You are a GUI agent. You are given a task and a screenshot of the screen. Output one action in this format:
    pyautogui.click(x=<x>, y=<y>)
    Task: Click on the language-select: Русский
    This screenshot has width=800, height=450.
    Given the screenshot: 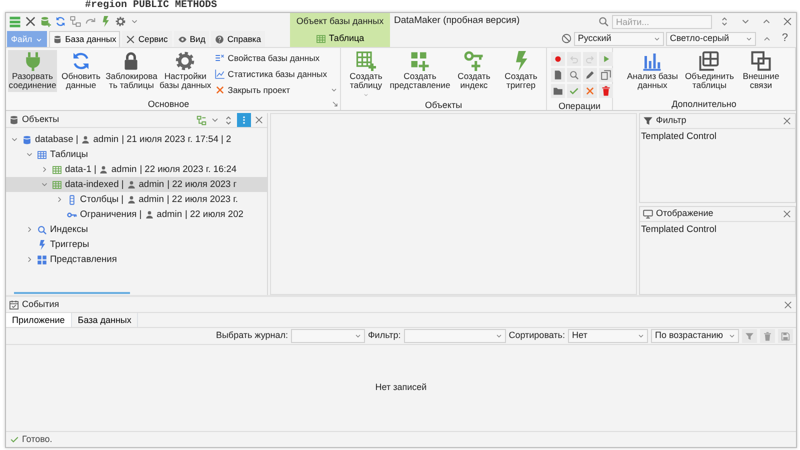 What is the action you would take?
    pyautogui.click(x=619, y=39)
    